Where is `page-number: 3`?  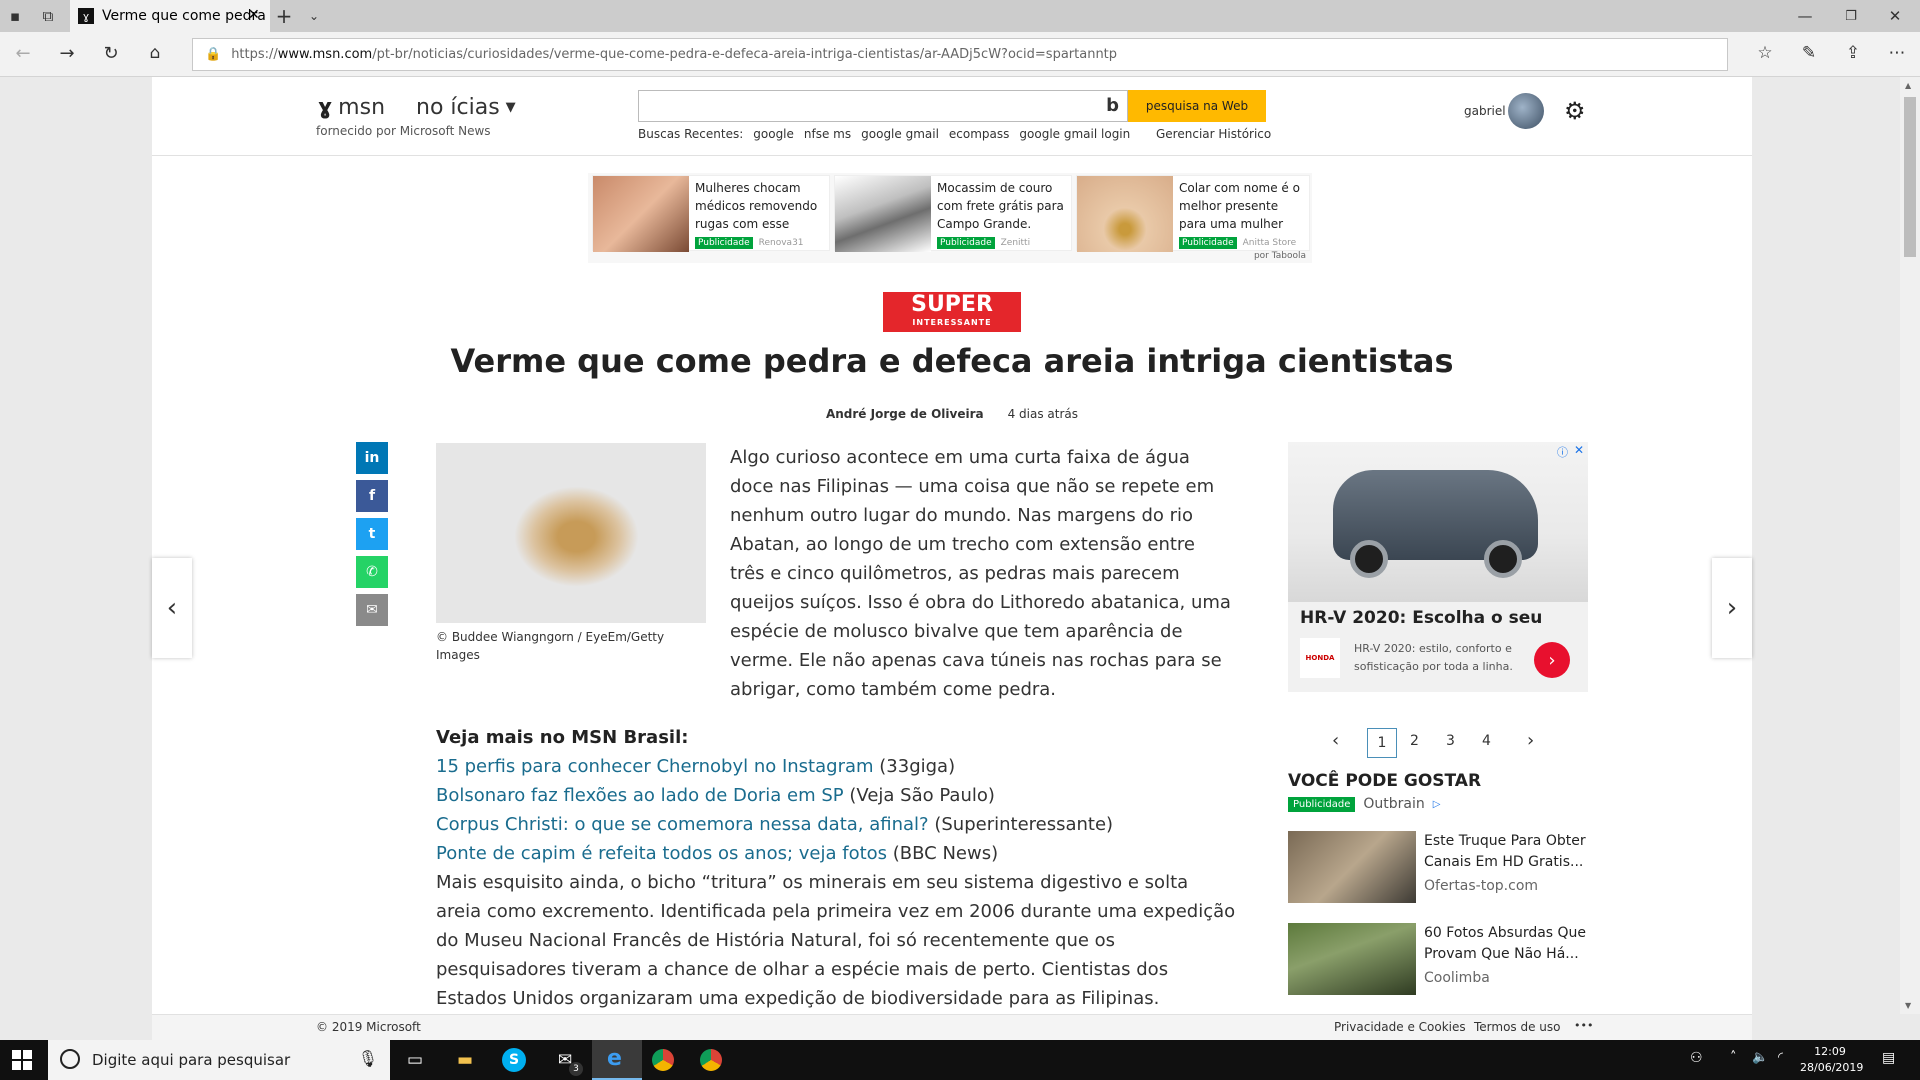 page-number: 3 is located at coordinates (1450, 741).